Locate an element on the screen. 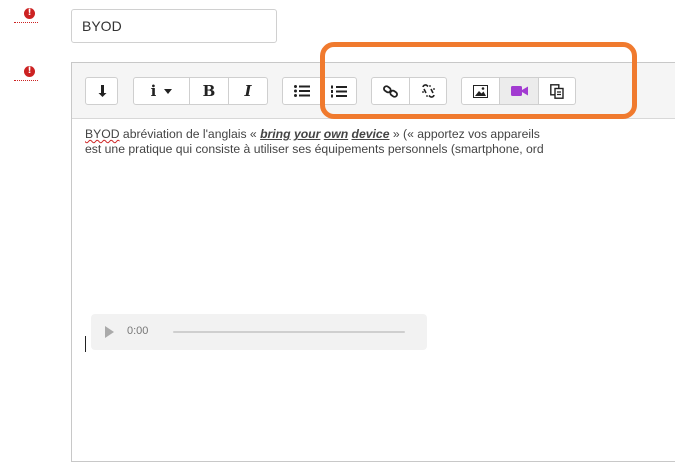  insert-video-button is located at coordinates (519, 91).